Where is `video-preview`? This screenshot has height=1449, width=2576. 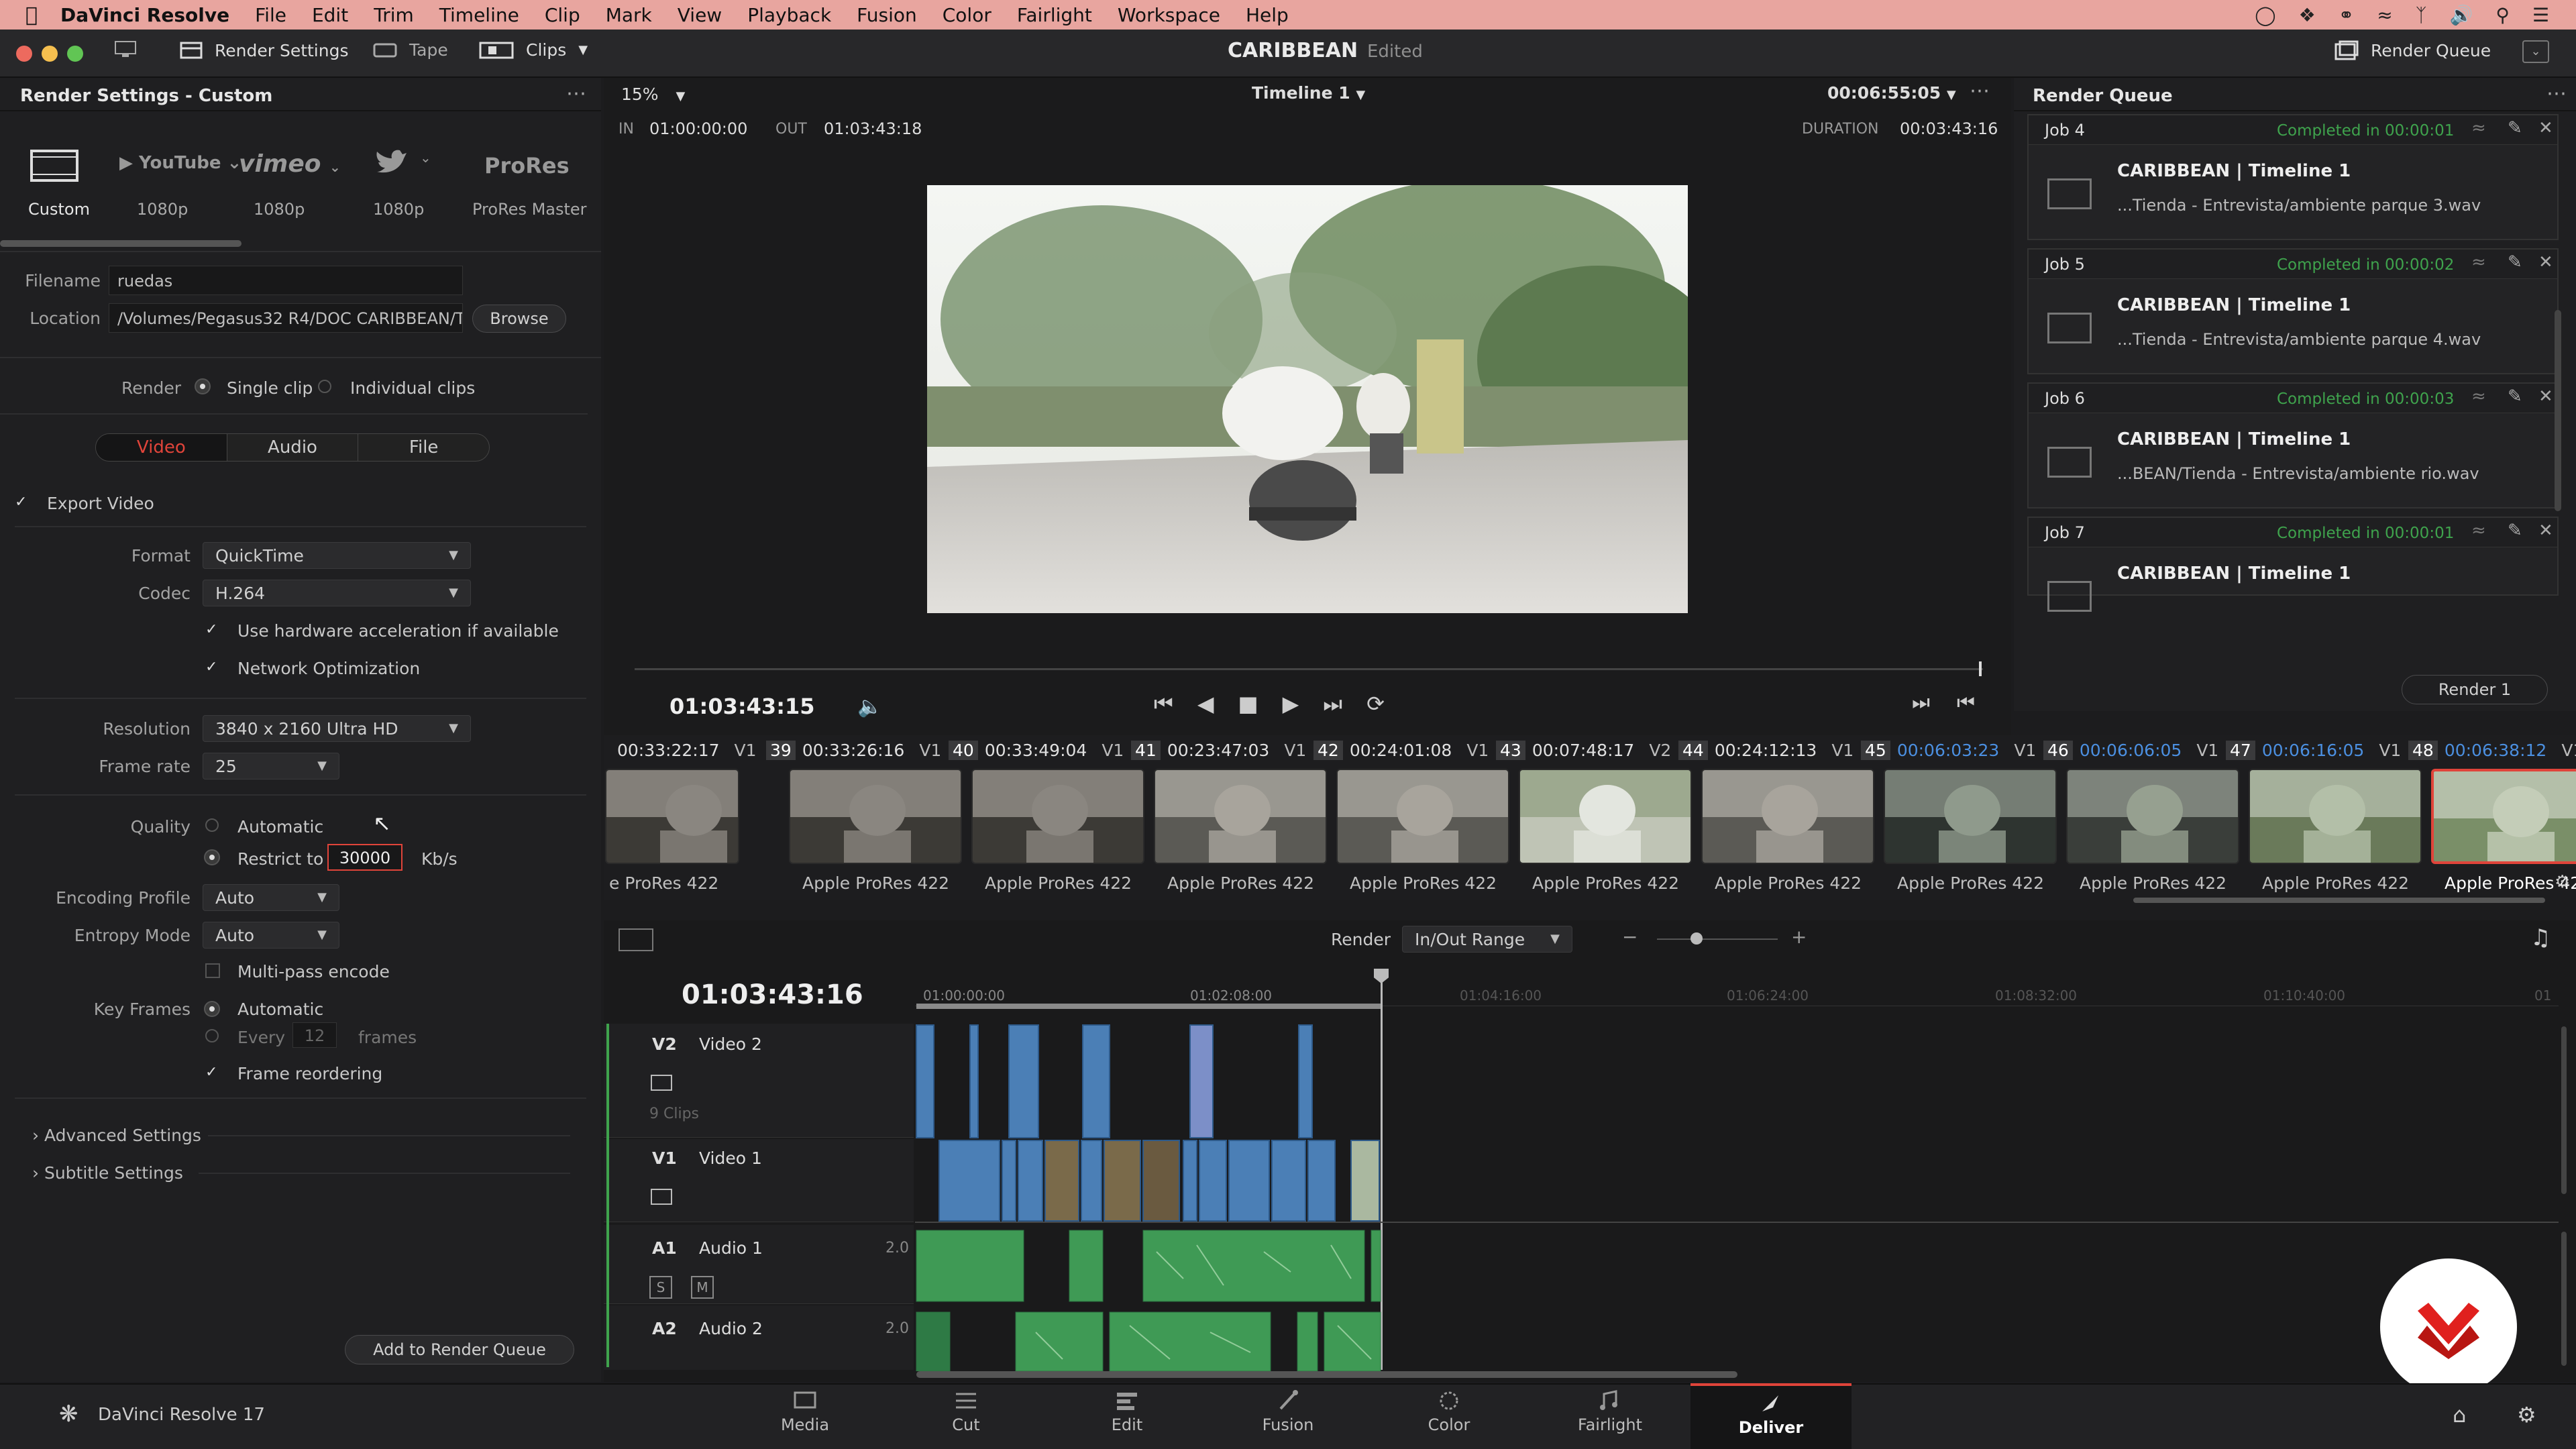 video-preview is located at coordinates (1307, 399).